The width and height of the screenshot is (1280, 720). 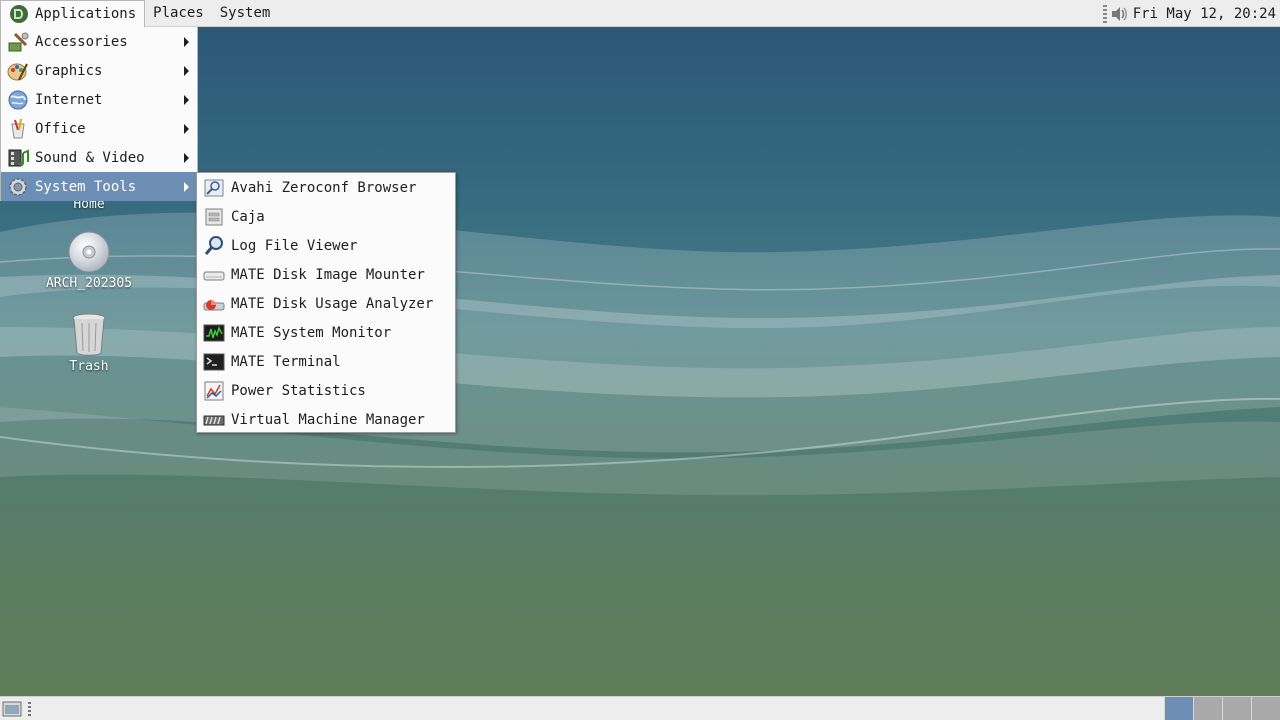 I want to click on submenu-item-label: MATE Terminal, so click(x=286, y=361).